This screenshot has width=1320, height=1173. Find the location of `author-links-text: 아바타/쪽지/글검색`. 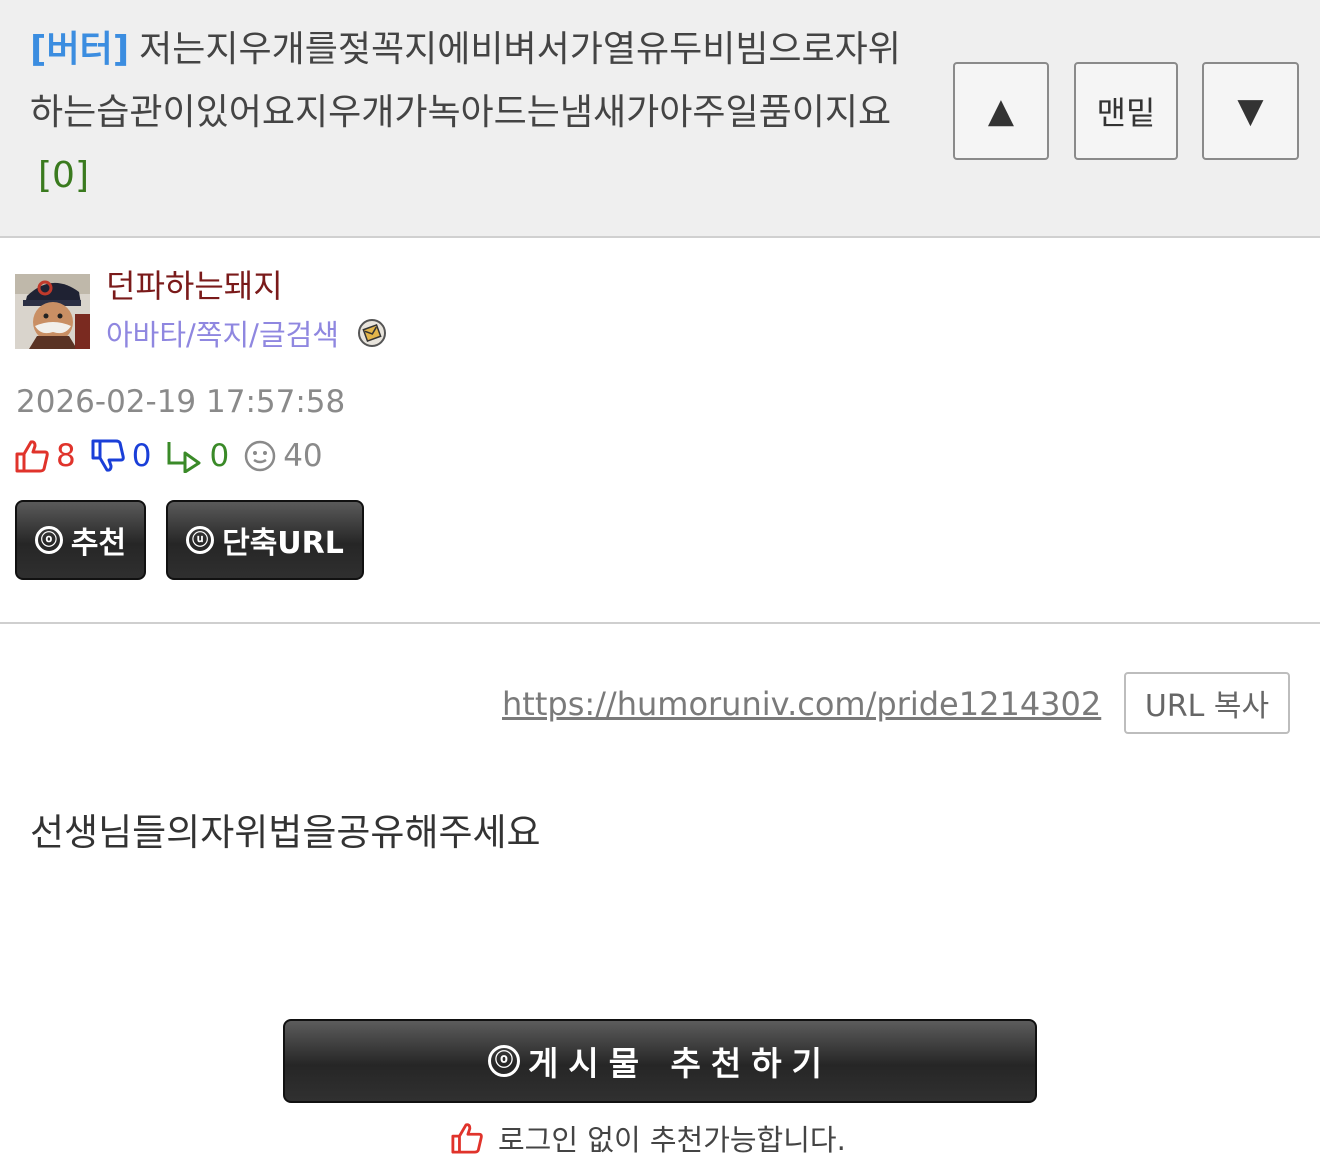

author-links-text: 아바타/쪽지/글검색 is located at coordinates (222, 335).